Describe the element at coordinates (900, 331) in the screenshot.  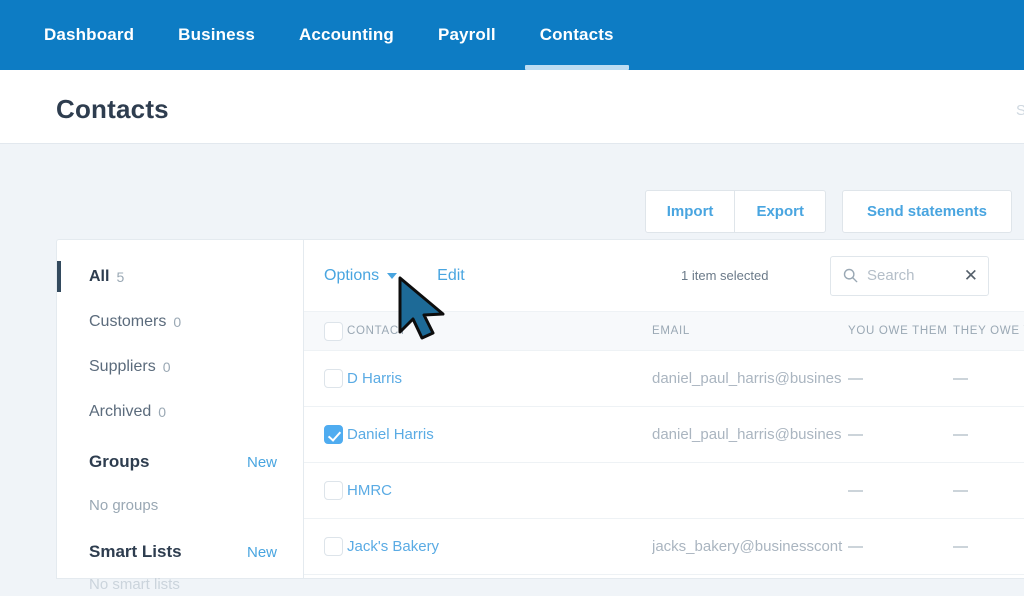
I see `column-header-you-owe-them: YOU OWE THEM` at that location.